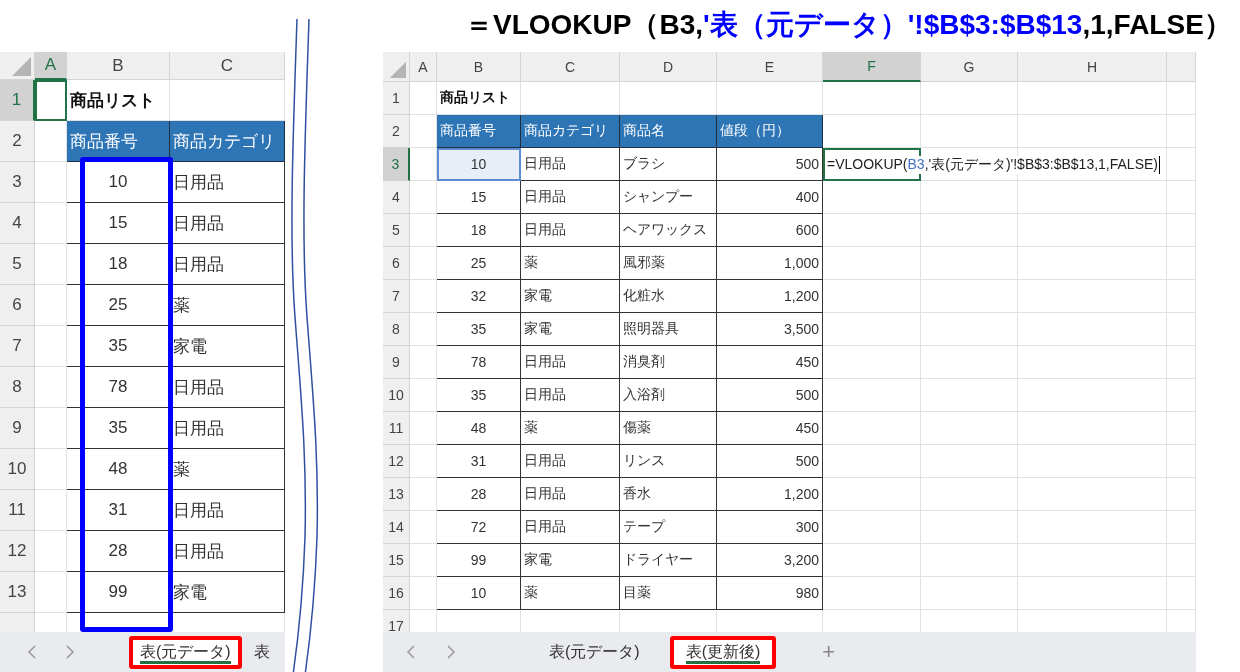 The height and width of the screenshot is (672, 1240). What do you see at coordinates (668, 560) in the screenshot?
I see `spreadsheet-cell: ドライヤー` at bounding box center [668, 560].